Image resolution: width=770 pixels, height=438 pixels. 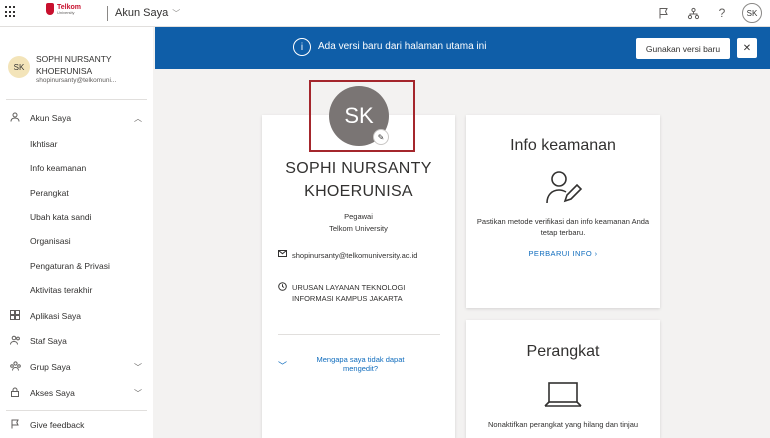 I want to click on sidebar-item-label: Staf Saya, so click(x=48, y=341).